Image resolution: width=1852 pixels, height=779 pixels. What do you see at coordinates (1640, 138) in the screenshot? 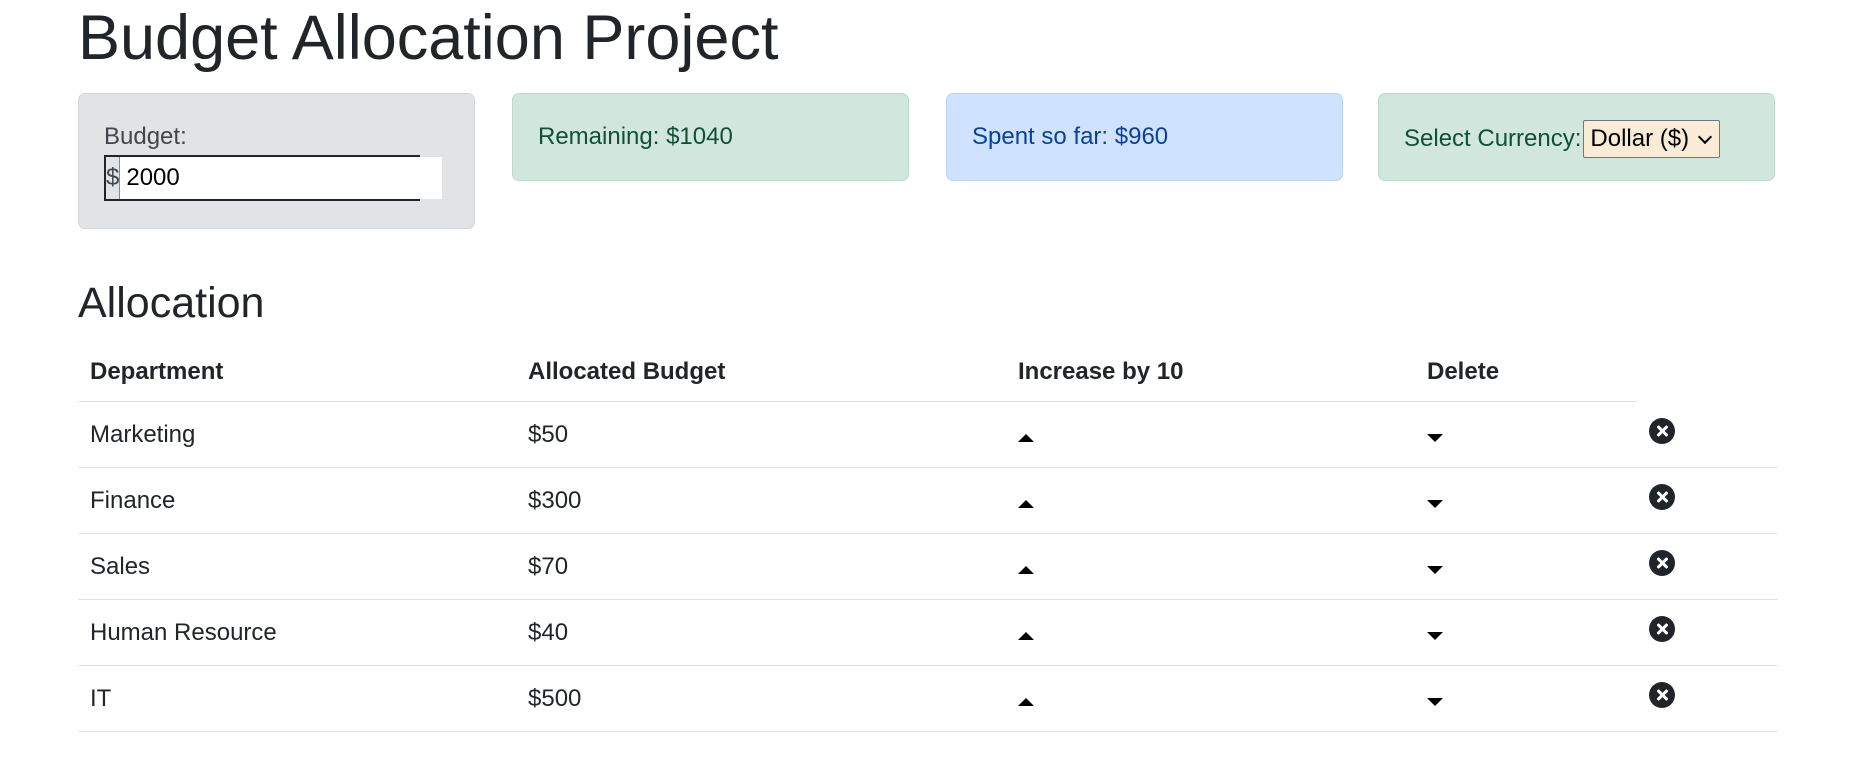
I see `currency-selected-value: Dollar ($)` at bounding box center [1640, 138].